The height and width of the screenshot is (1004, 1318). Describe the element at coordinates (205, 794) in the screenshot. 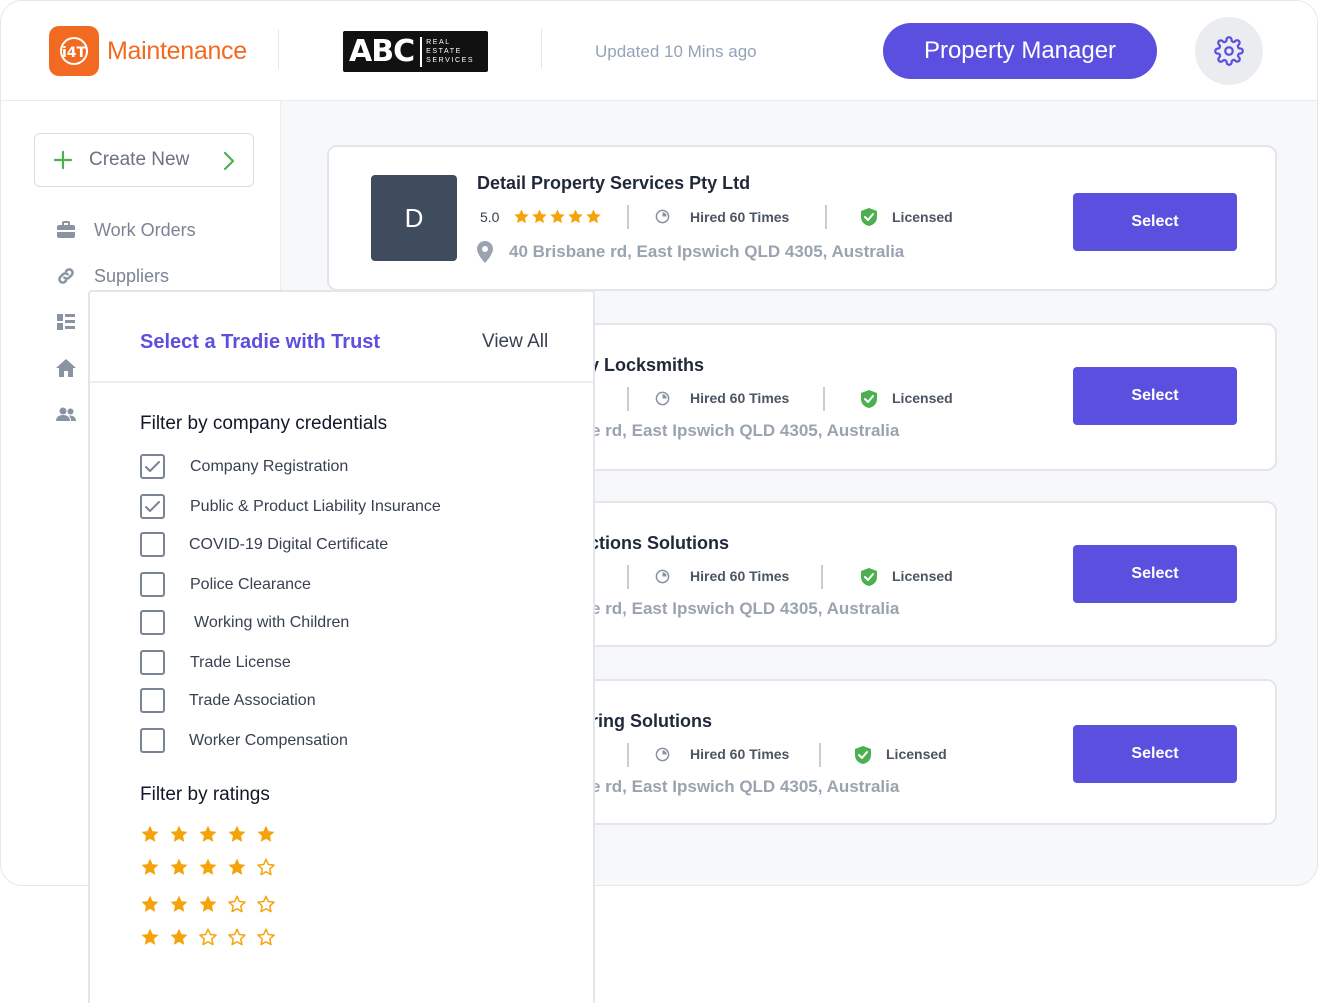

I see `ratings-section-title: Filter by ratings` at that location.